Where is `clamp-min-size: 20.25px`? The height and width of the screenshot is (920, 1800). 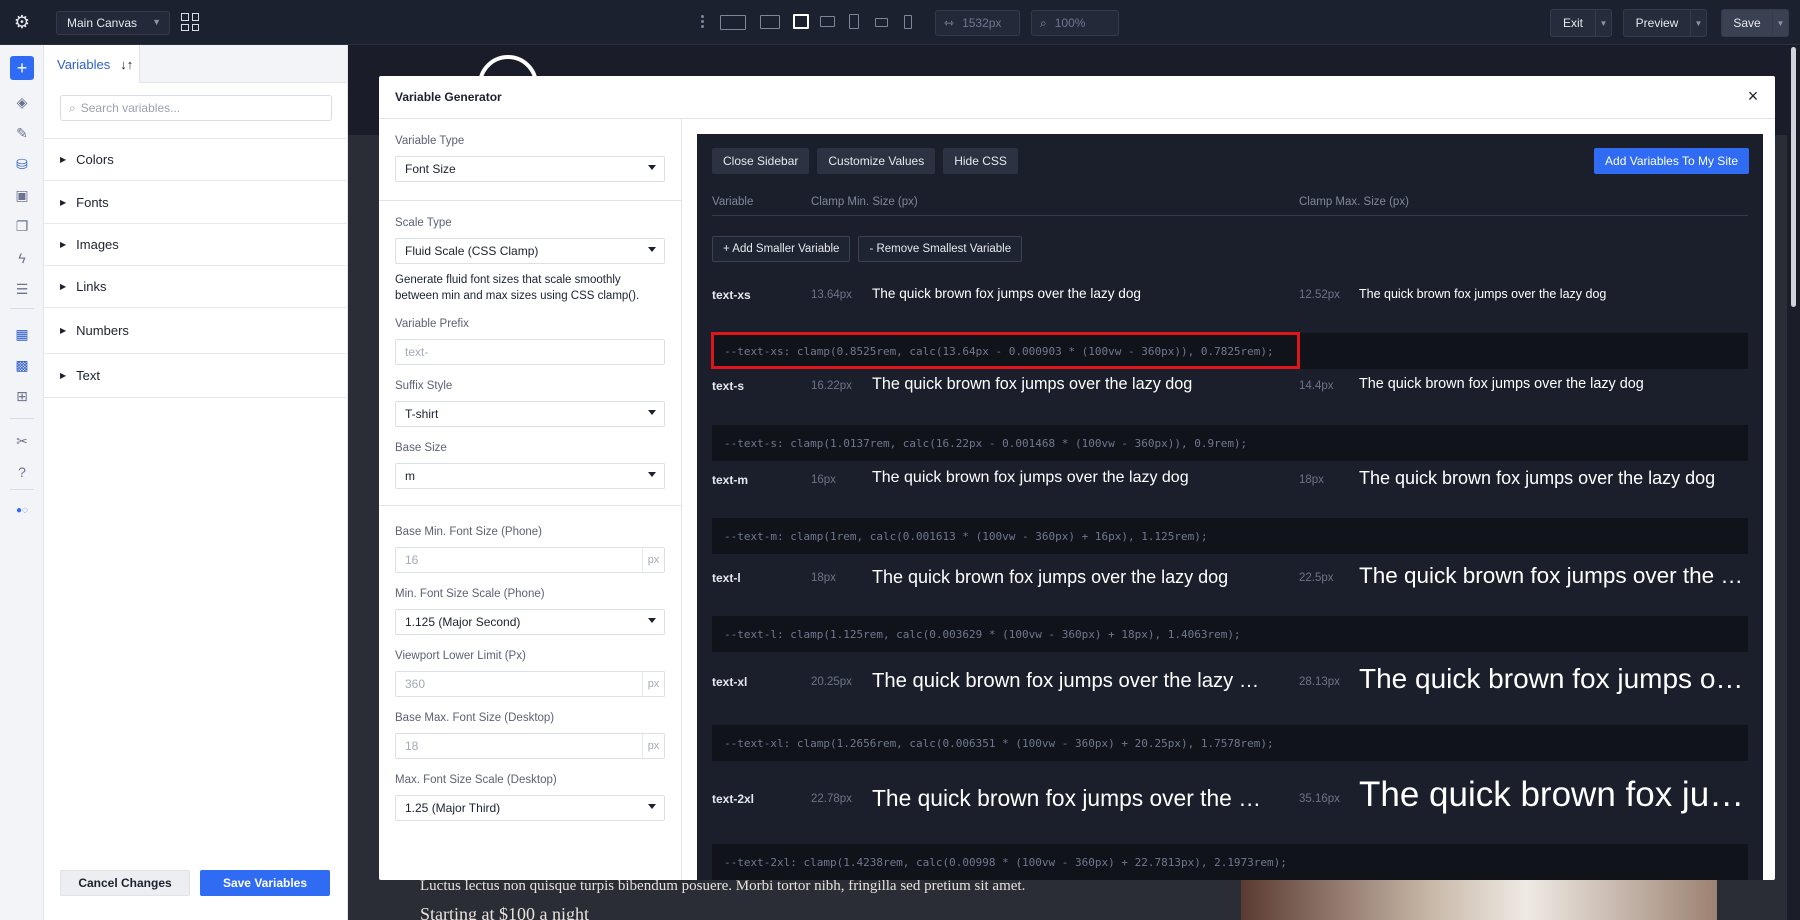 clamp-min-size: 20.25px is located at coordinates (831, 682).